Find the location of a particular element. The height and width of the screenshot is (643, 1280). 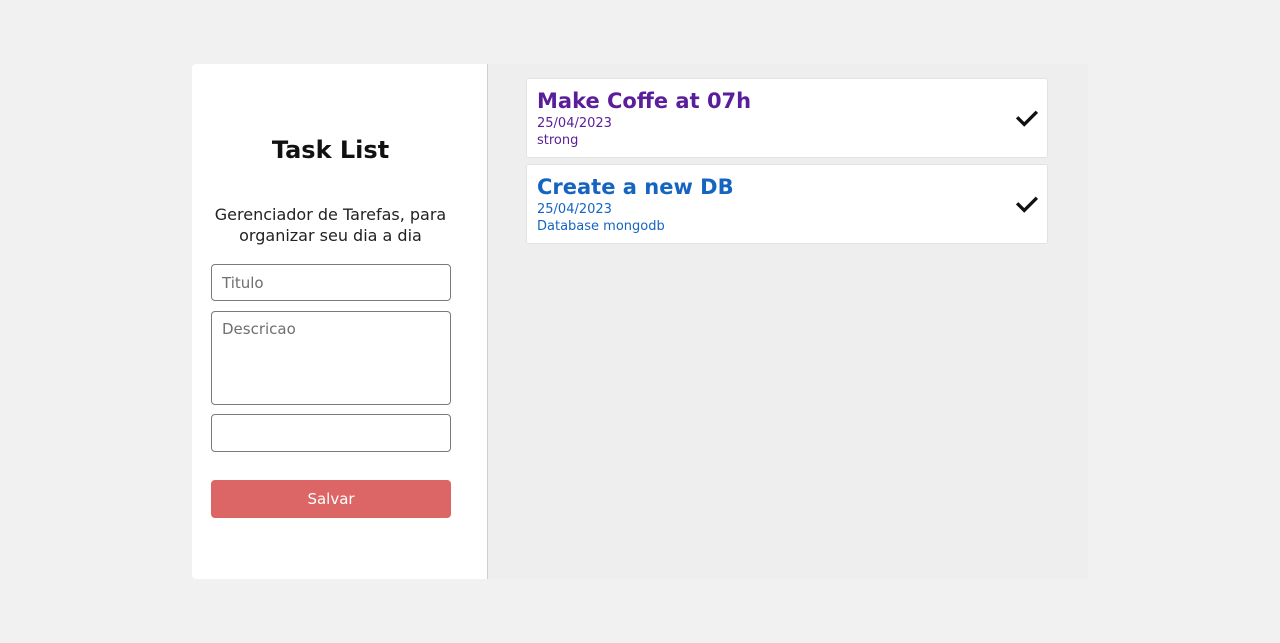

task-card: Make Coffe at 07h 25/04/2023 strong is located at coordinates (787, 118).